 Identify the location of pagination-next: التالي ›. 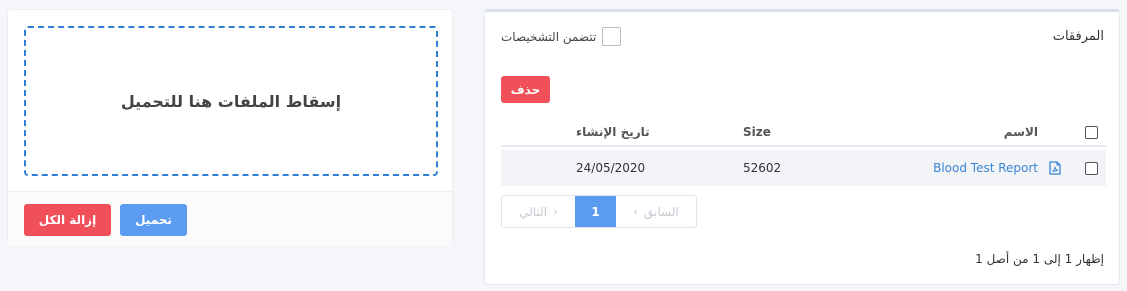
(538, 211).